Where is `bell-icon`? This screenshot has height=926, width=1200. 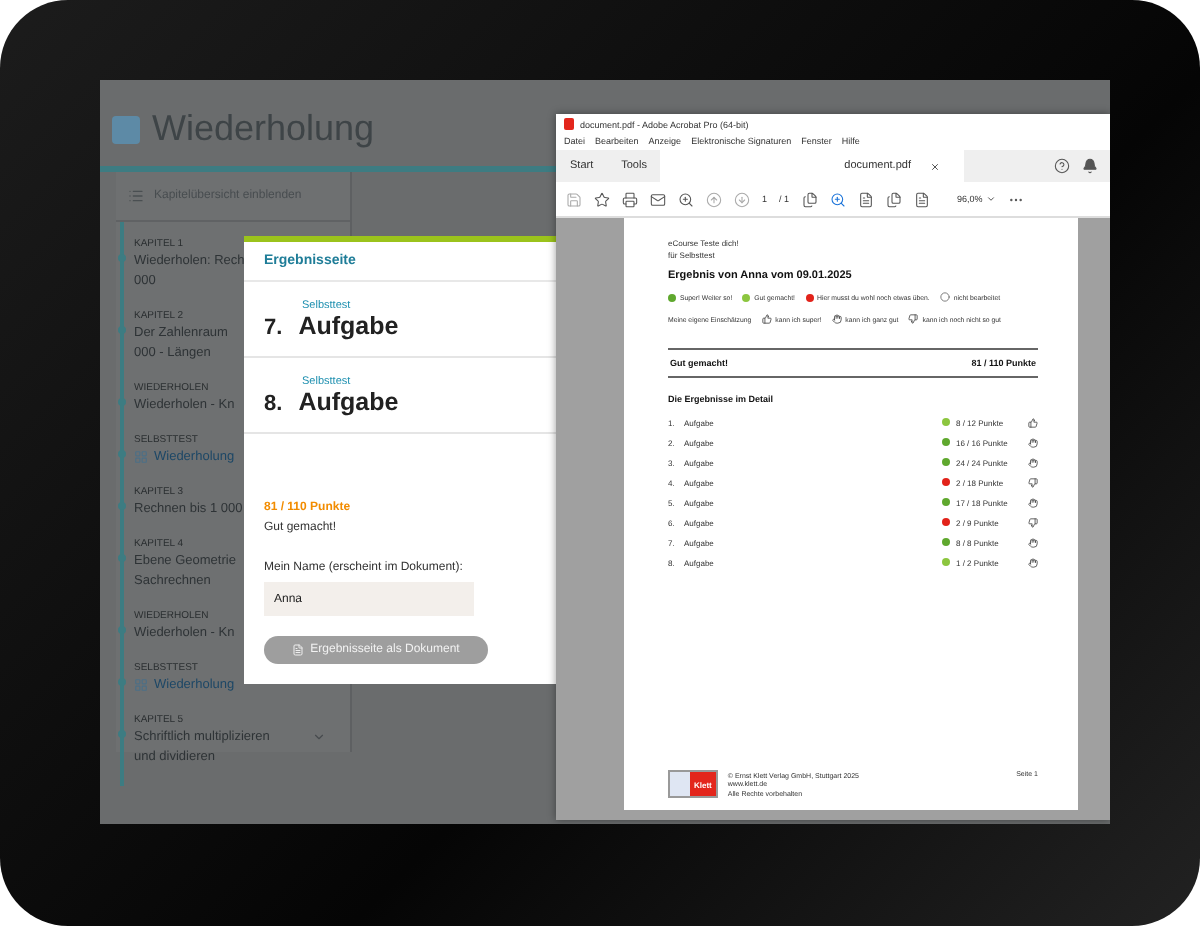
bell-icon is located at coordinates (1090, 166).